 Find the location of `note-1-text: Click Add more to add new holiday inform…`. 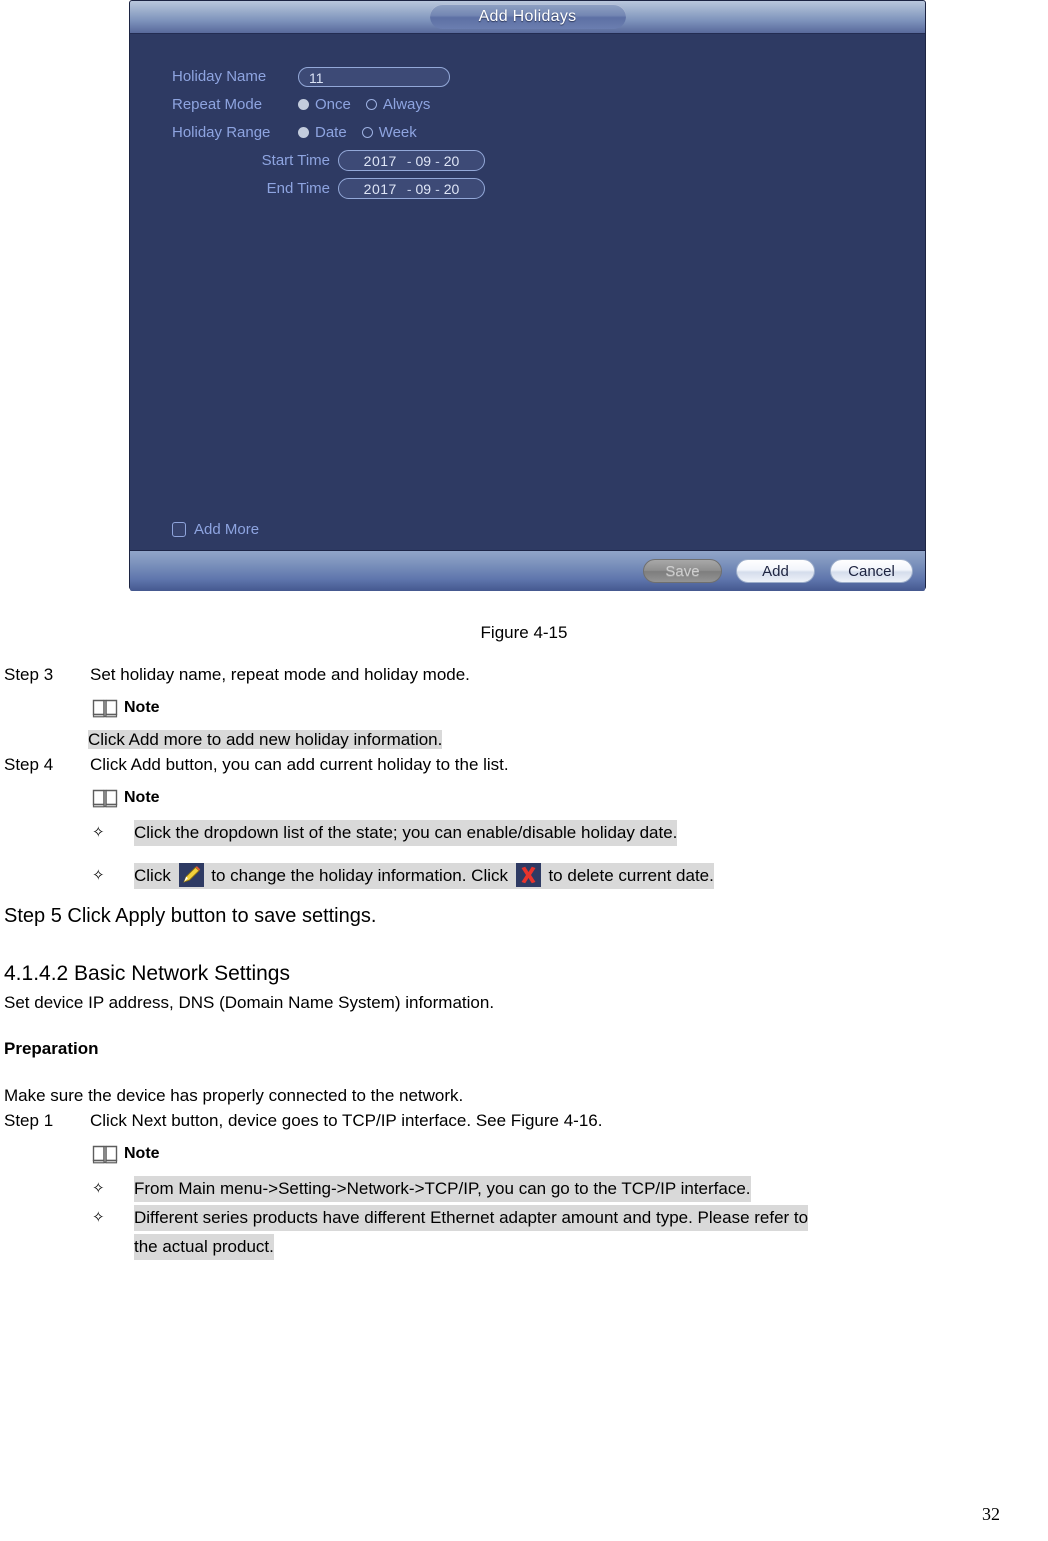

note-1-text: Click Add more to add new holiday inform… is located at coordinates (265, 739).